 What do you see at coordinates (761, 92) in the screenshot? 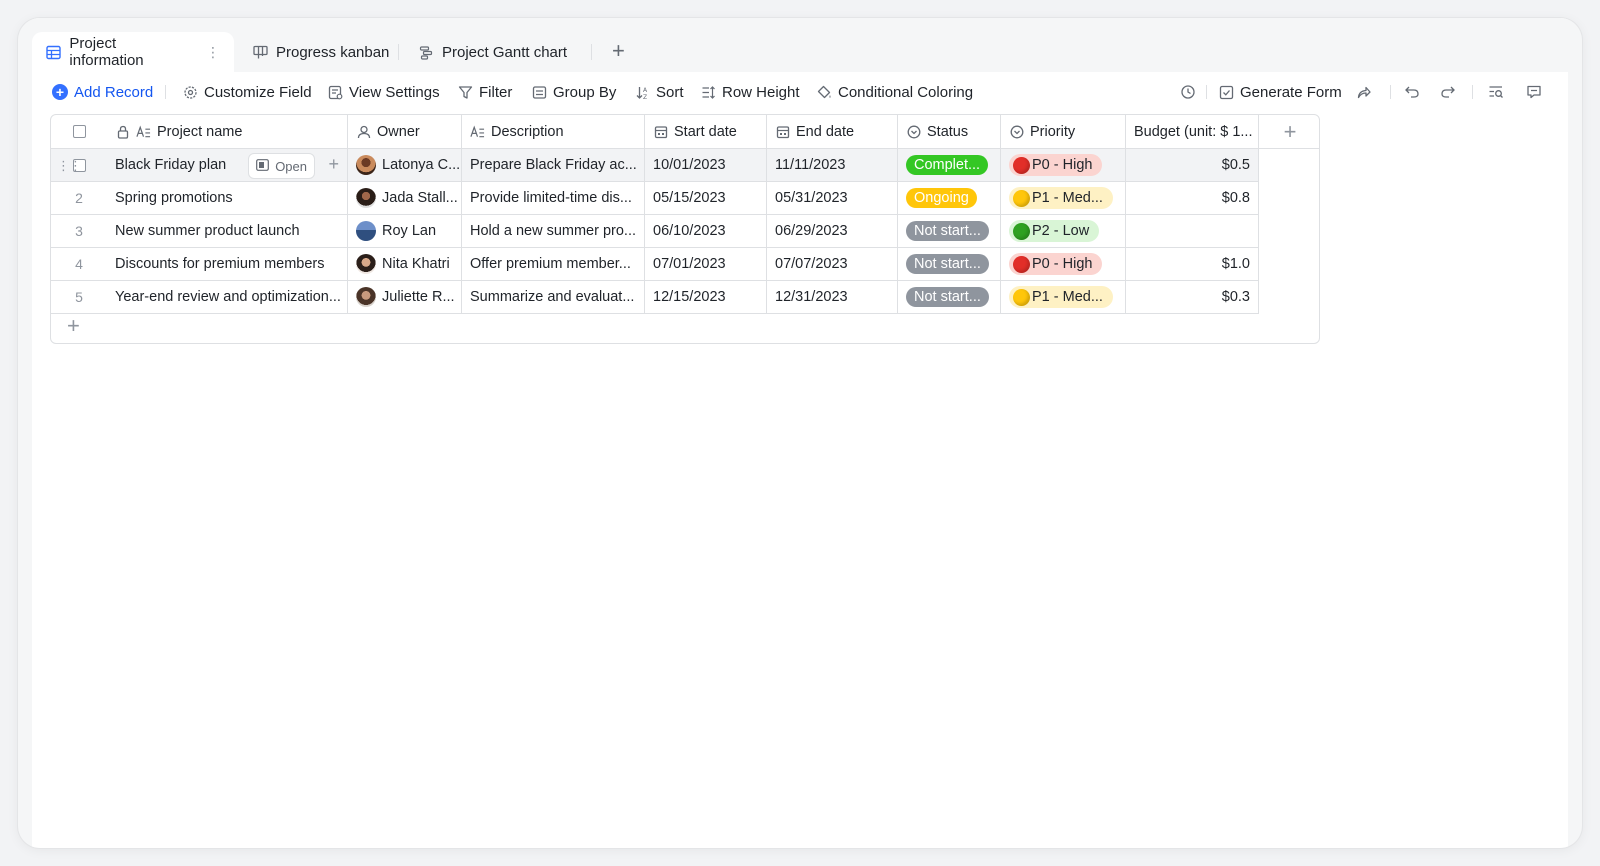
I see `row-height-label: Row Height` at bounding box center [761, 92].